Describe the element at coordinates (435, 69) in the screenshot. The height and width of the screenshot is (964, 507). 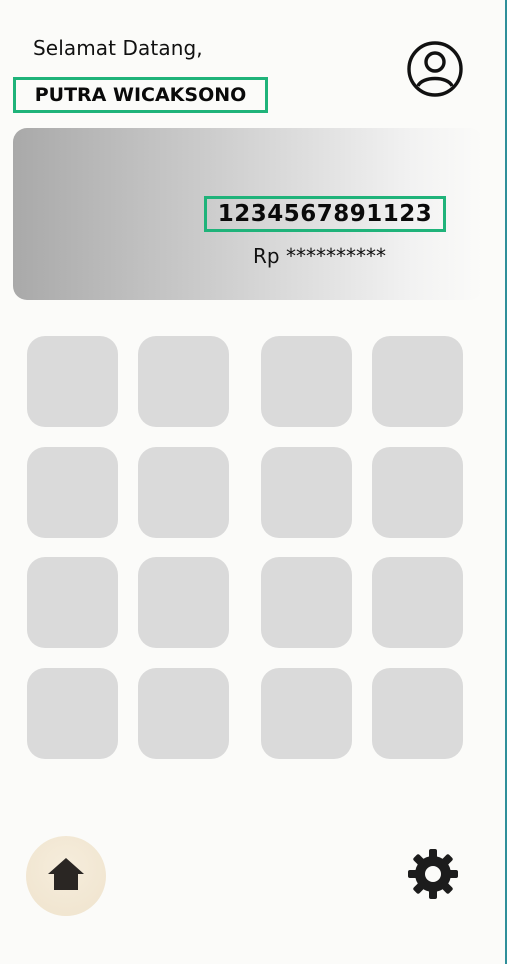
I see `profile-icon` at that location.